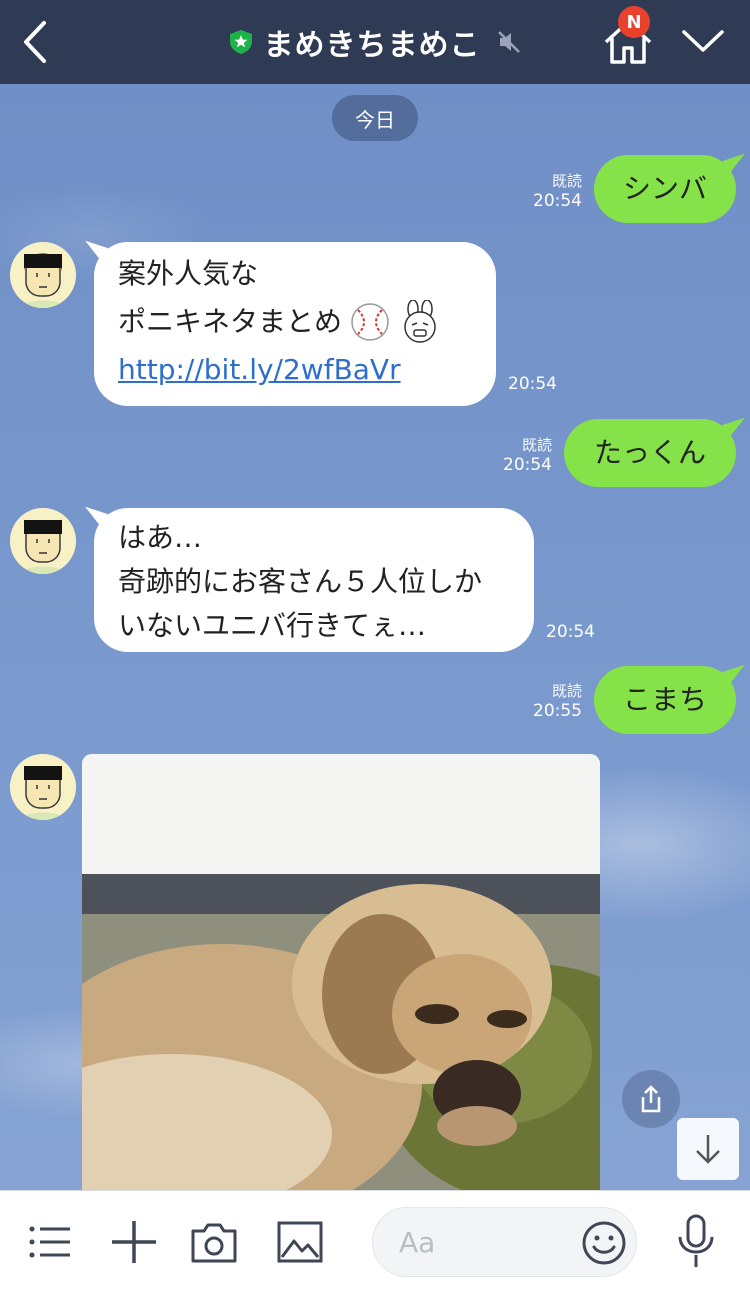 The image size is (750, 1290). I want to click on message-input: Aa, so click(504, 1242).